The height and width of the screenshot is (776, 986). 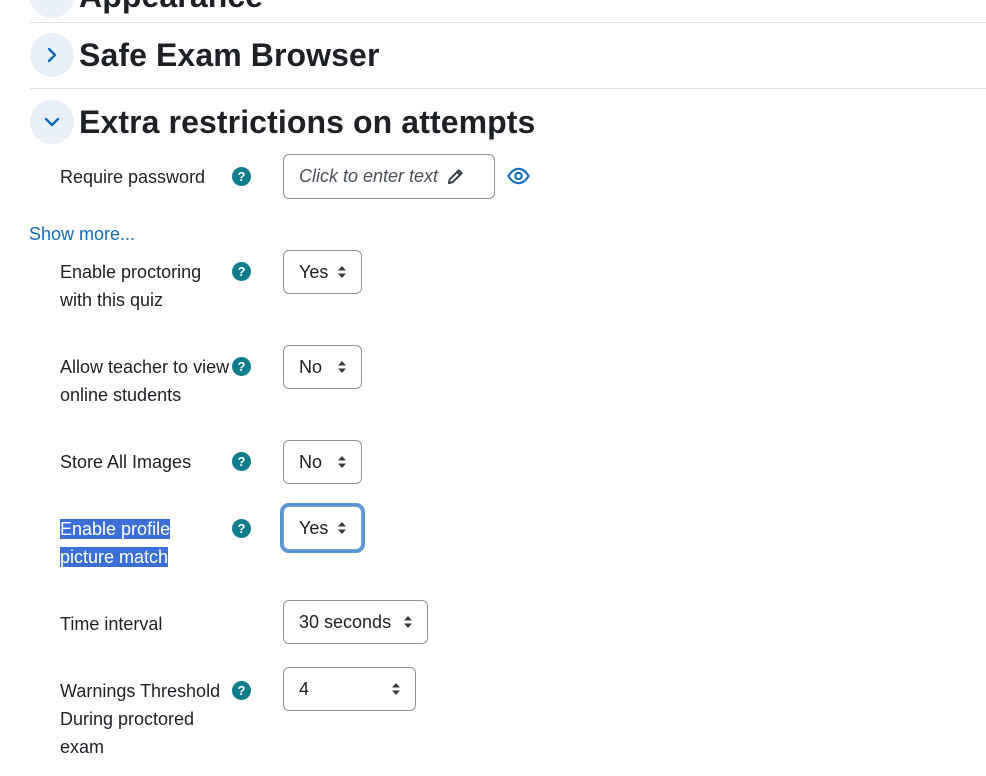 What do you see at coordinates (518, 178) in the screenshot?
I see `reveal-password-eye-icon` at bounding box center [518, 178].